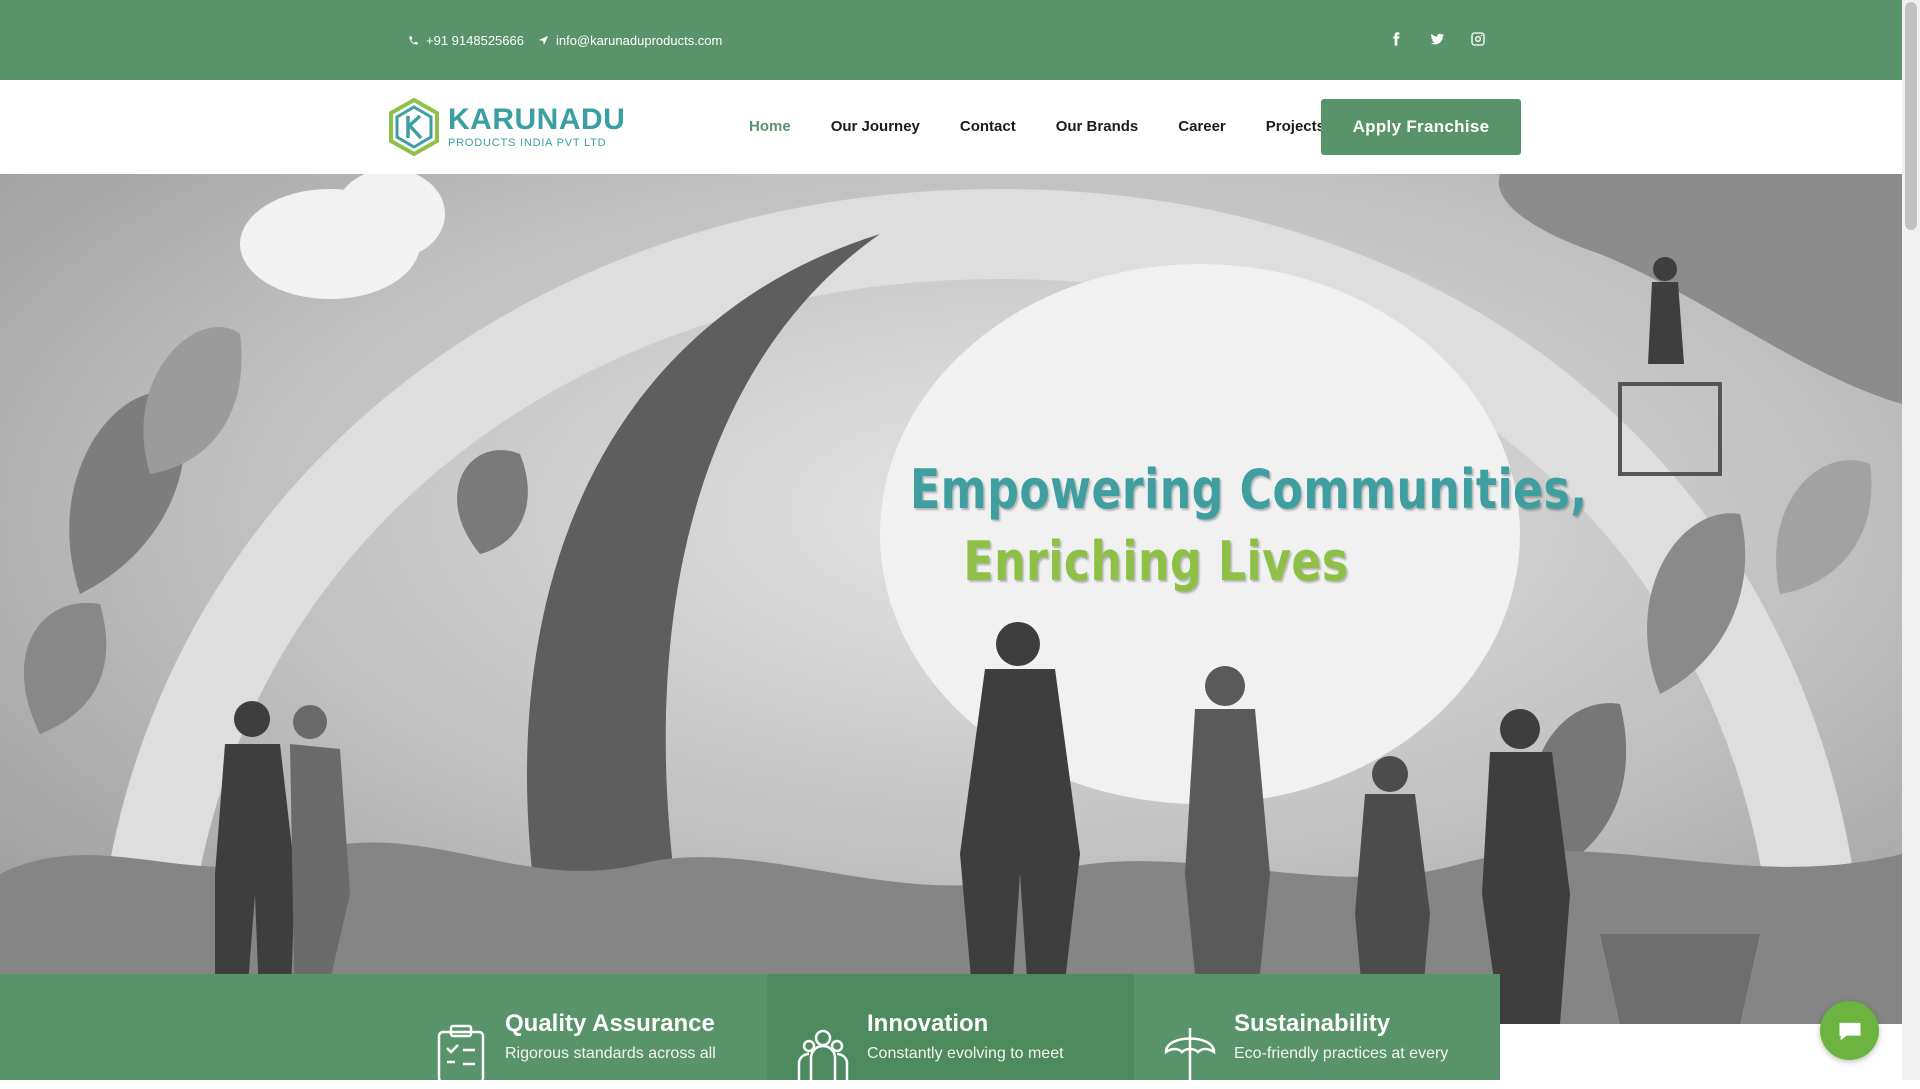  I want to click on chat-bubble-icon, so click(1849, 1031).